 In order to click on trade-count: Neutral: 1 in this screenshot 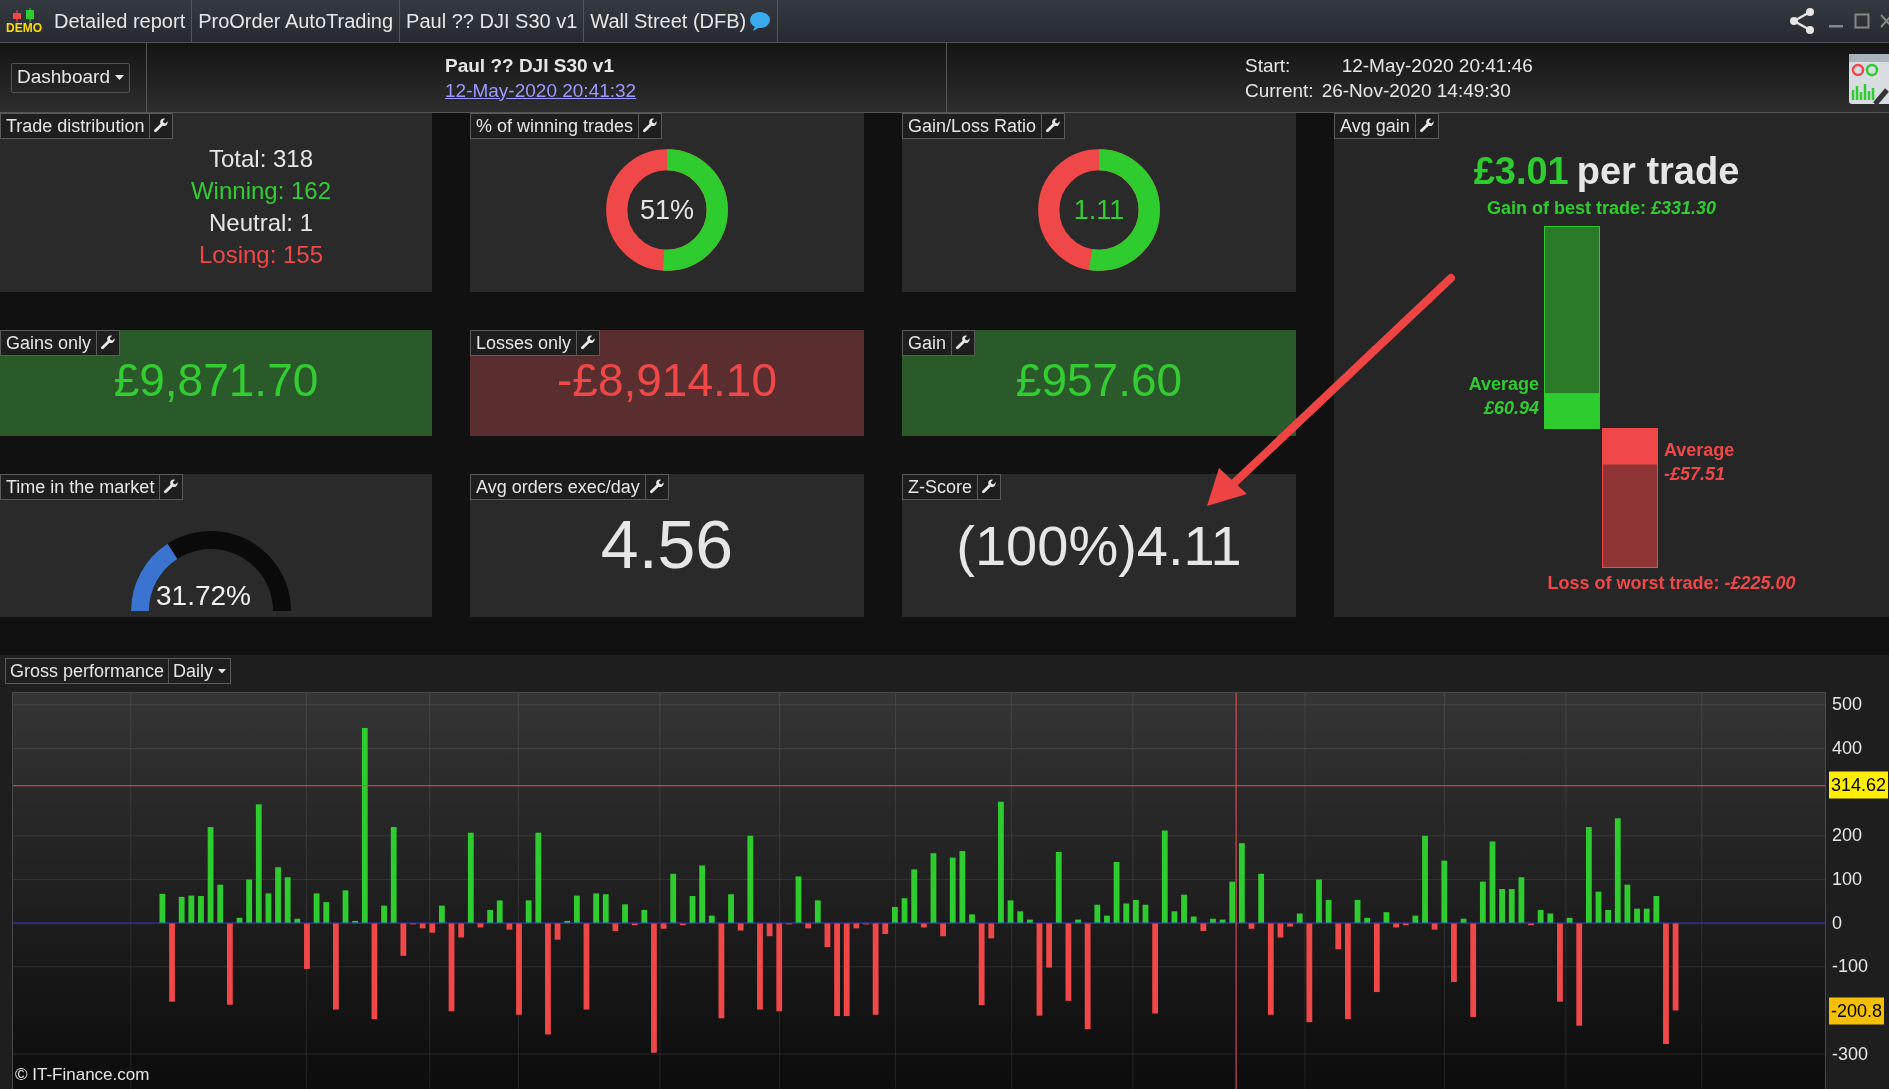, I will do `click(261, 223)`.